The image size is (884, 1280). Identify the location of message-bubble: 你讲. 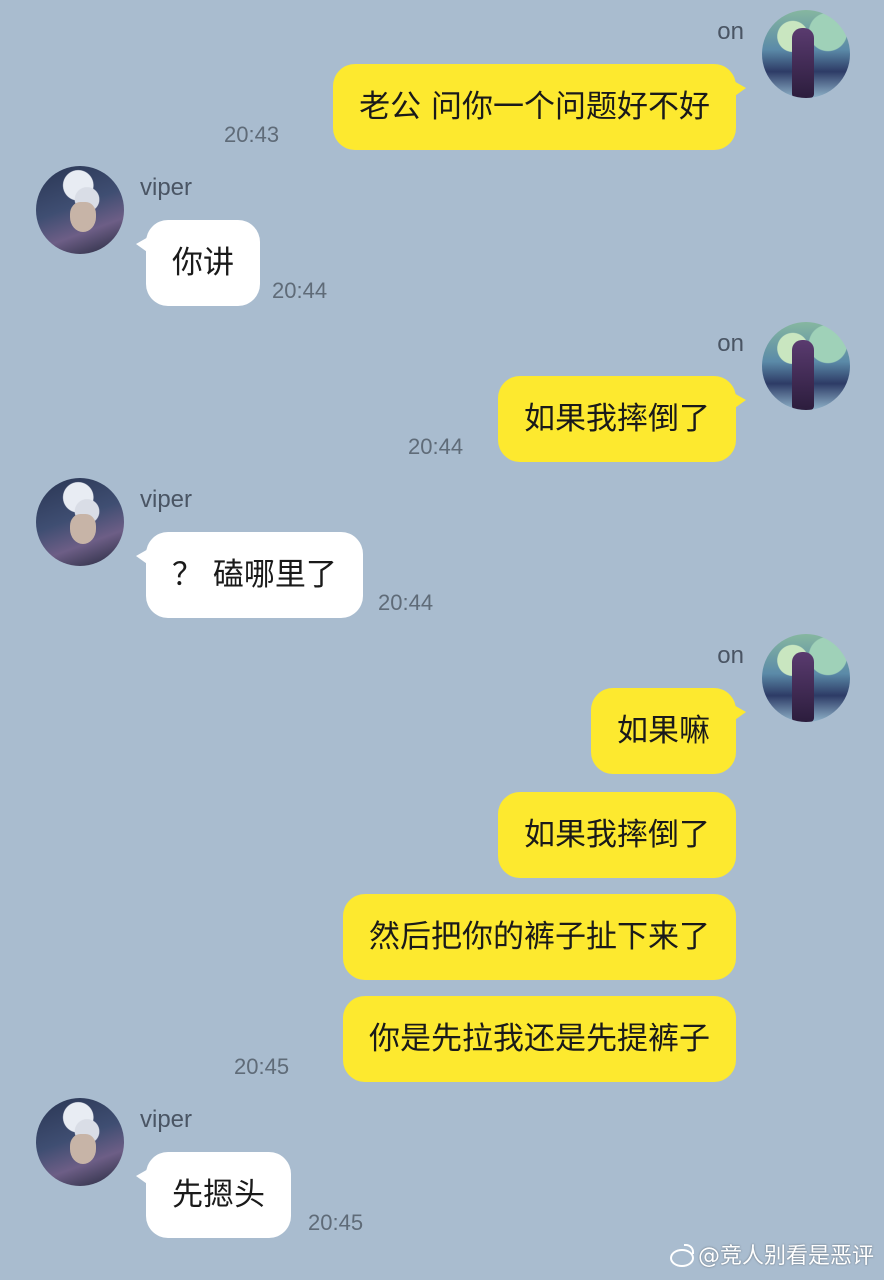
(198, 263).